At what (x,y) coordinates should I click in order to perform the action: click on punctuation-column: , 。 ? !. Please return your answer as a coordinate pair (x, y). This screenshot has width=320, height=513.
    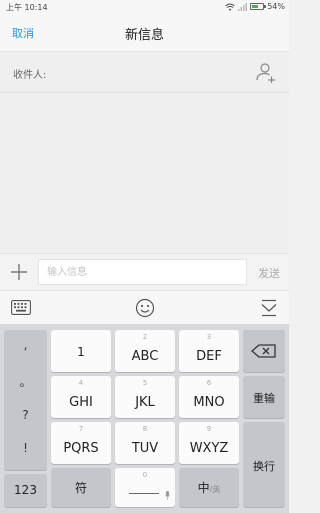
    Looking at the image, I should click on (25, 400).